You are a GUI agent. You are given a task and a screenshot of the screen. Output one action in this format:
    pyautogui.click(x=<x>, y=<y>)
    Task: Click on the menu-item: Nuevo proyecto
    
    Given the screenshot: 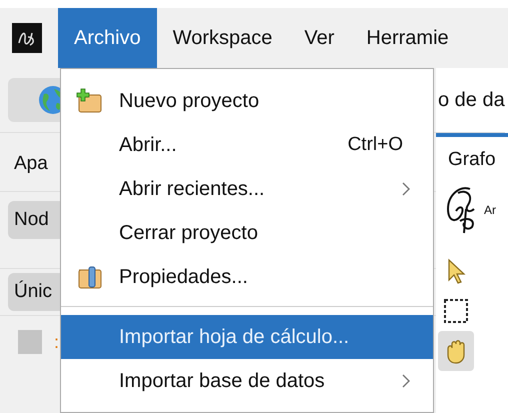 What is the action you would take?
    pyautogui.click(x=247, y=101)
    